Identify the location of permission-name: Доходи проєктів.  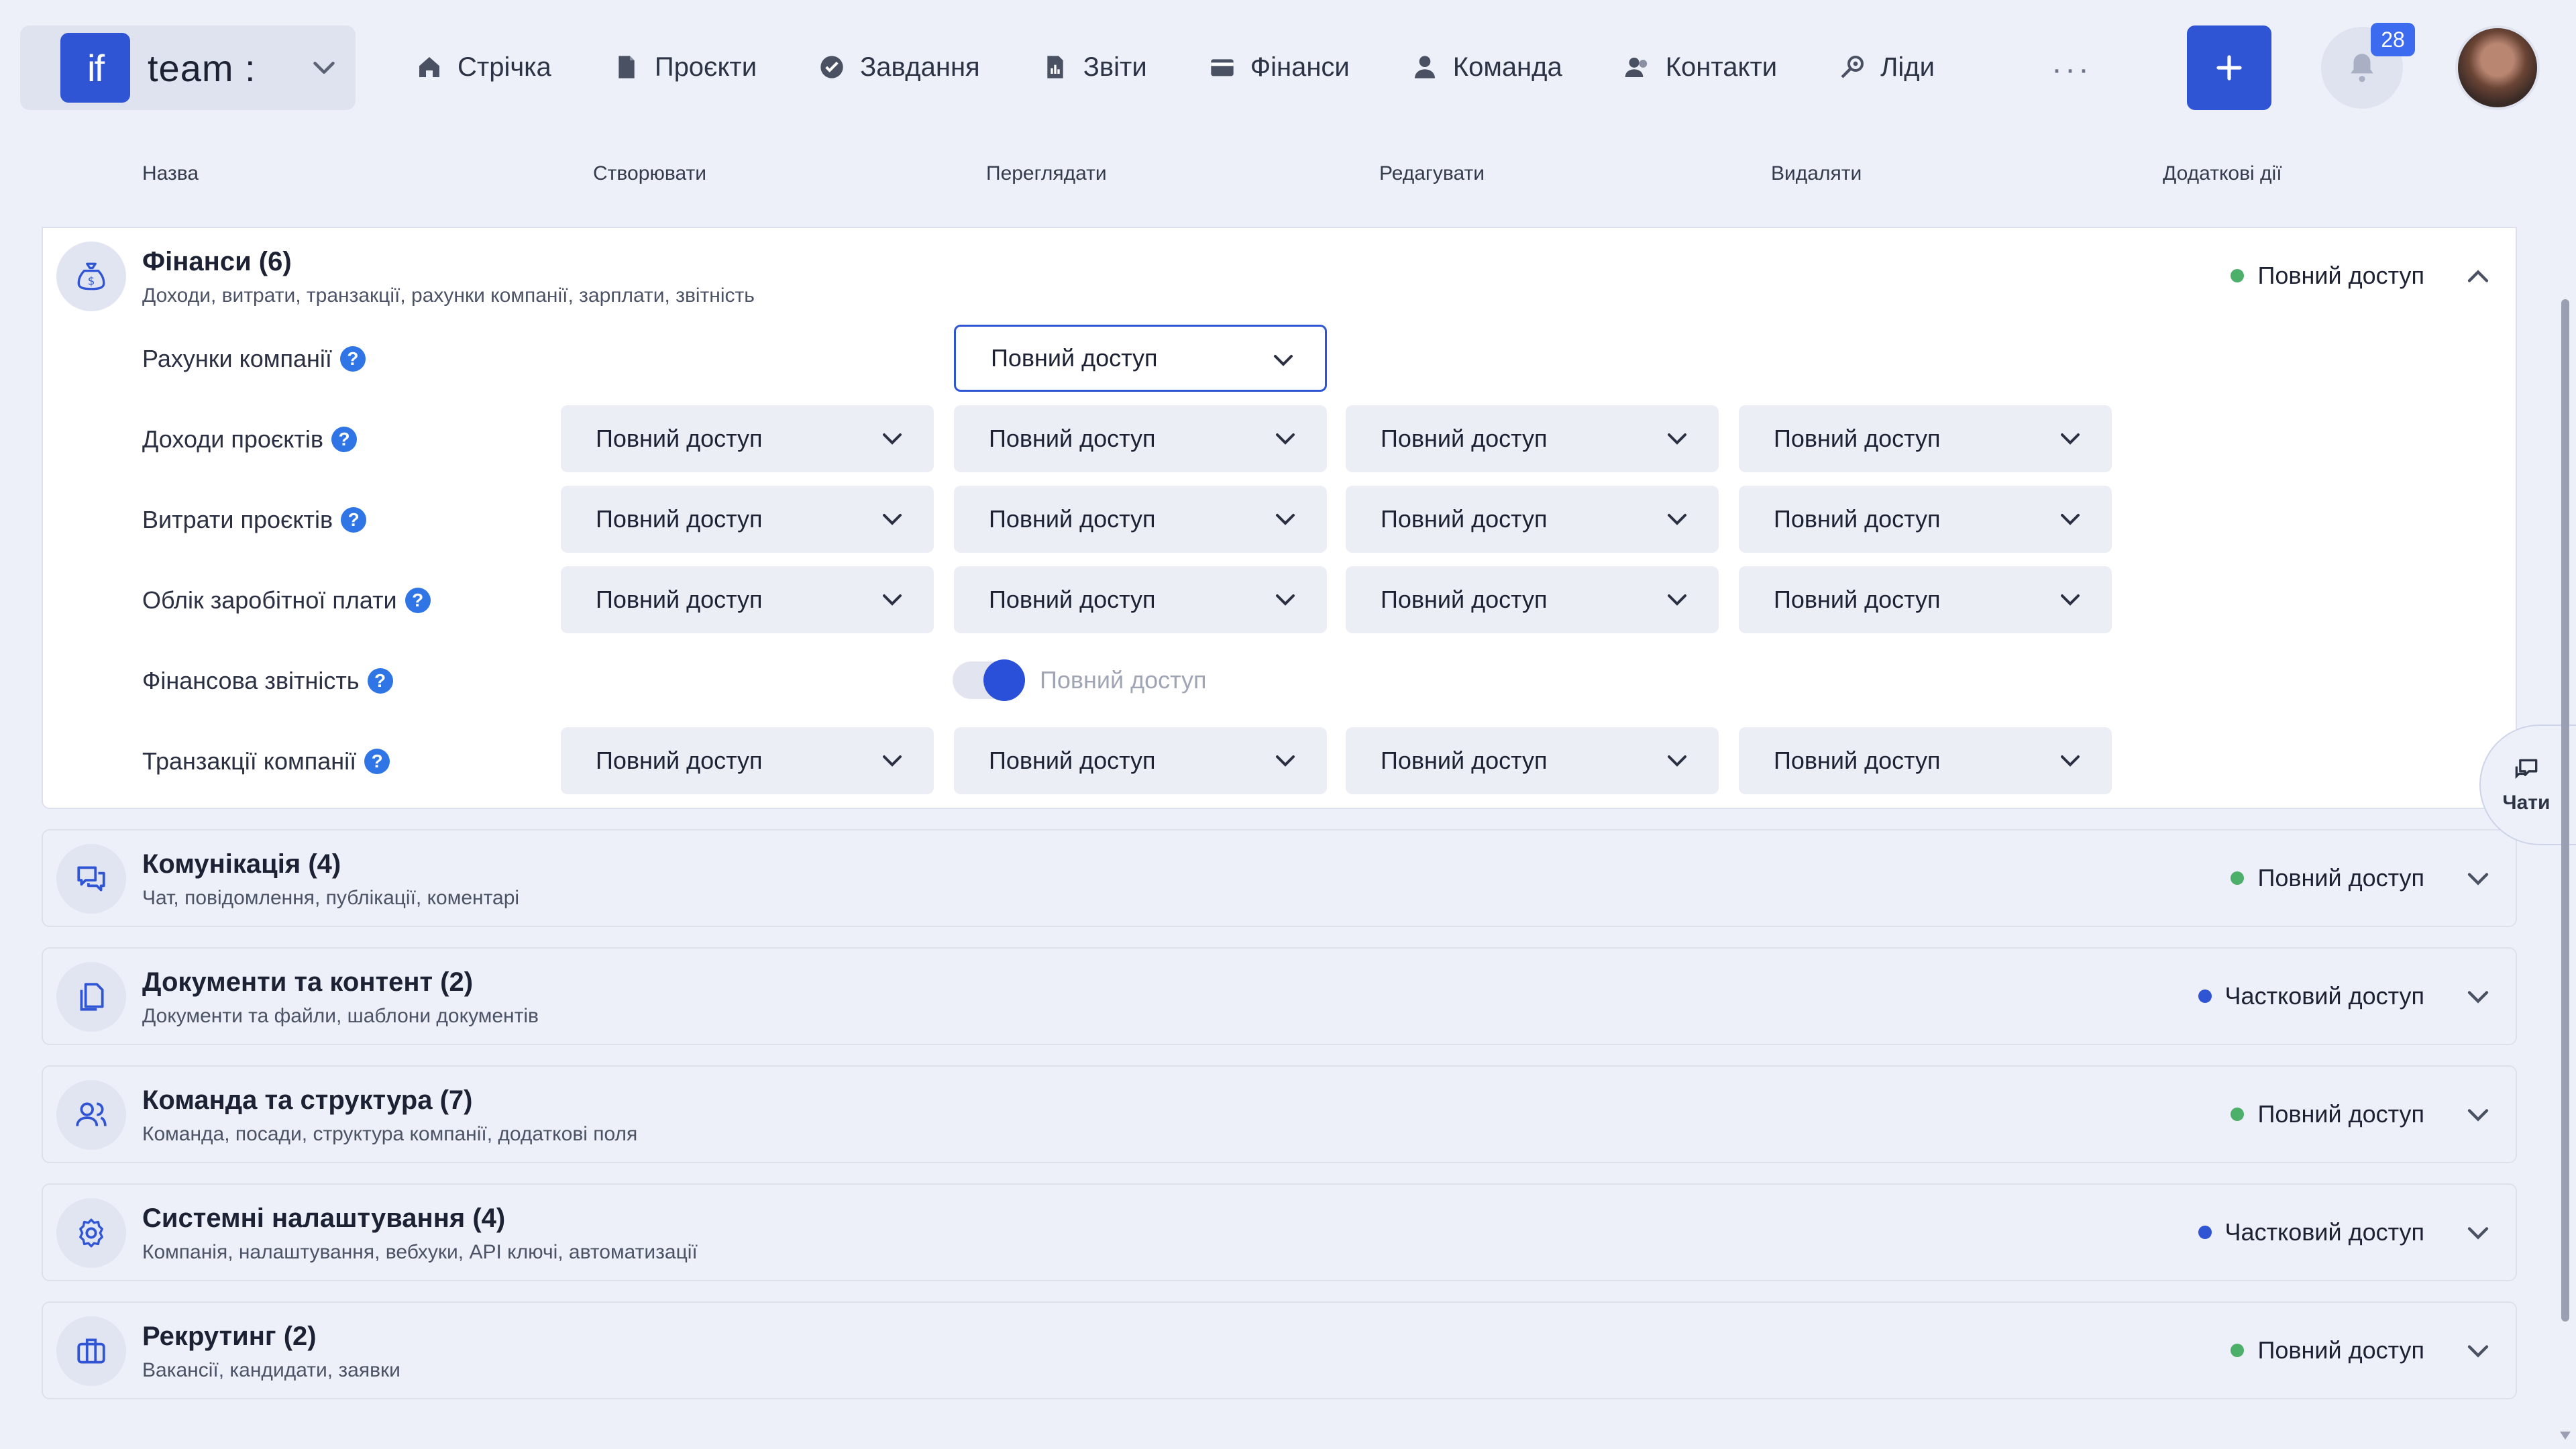
(233, 439).